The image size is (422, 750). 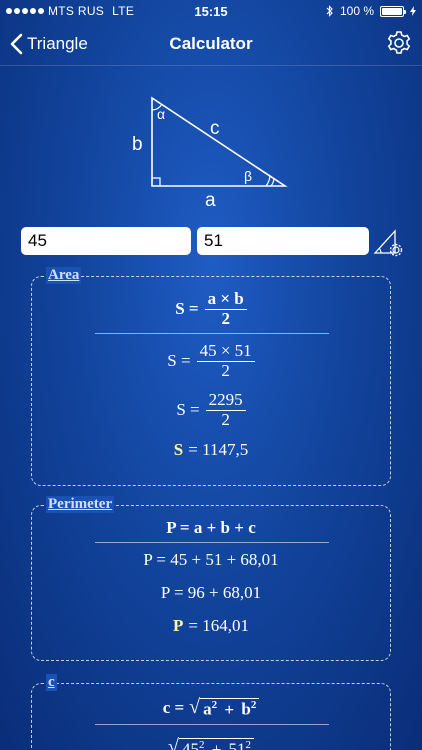 I want to click on label-a: a, so click(x=210, y=200).